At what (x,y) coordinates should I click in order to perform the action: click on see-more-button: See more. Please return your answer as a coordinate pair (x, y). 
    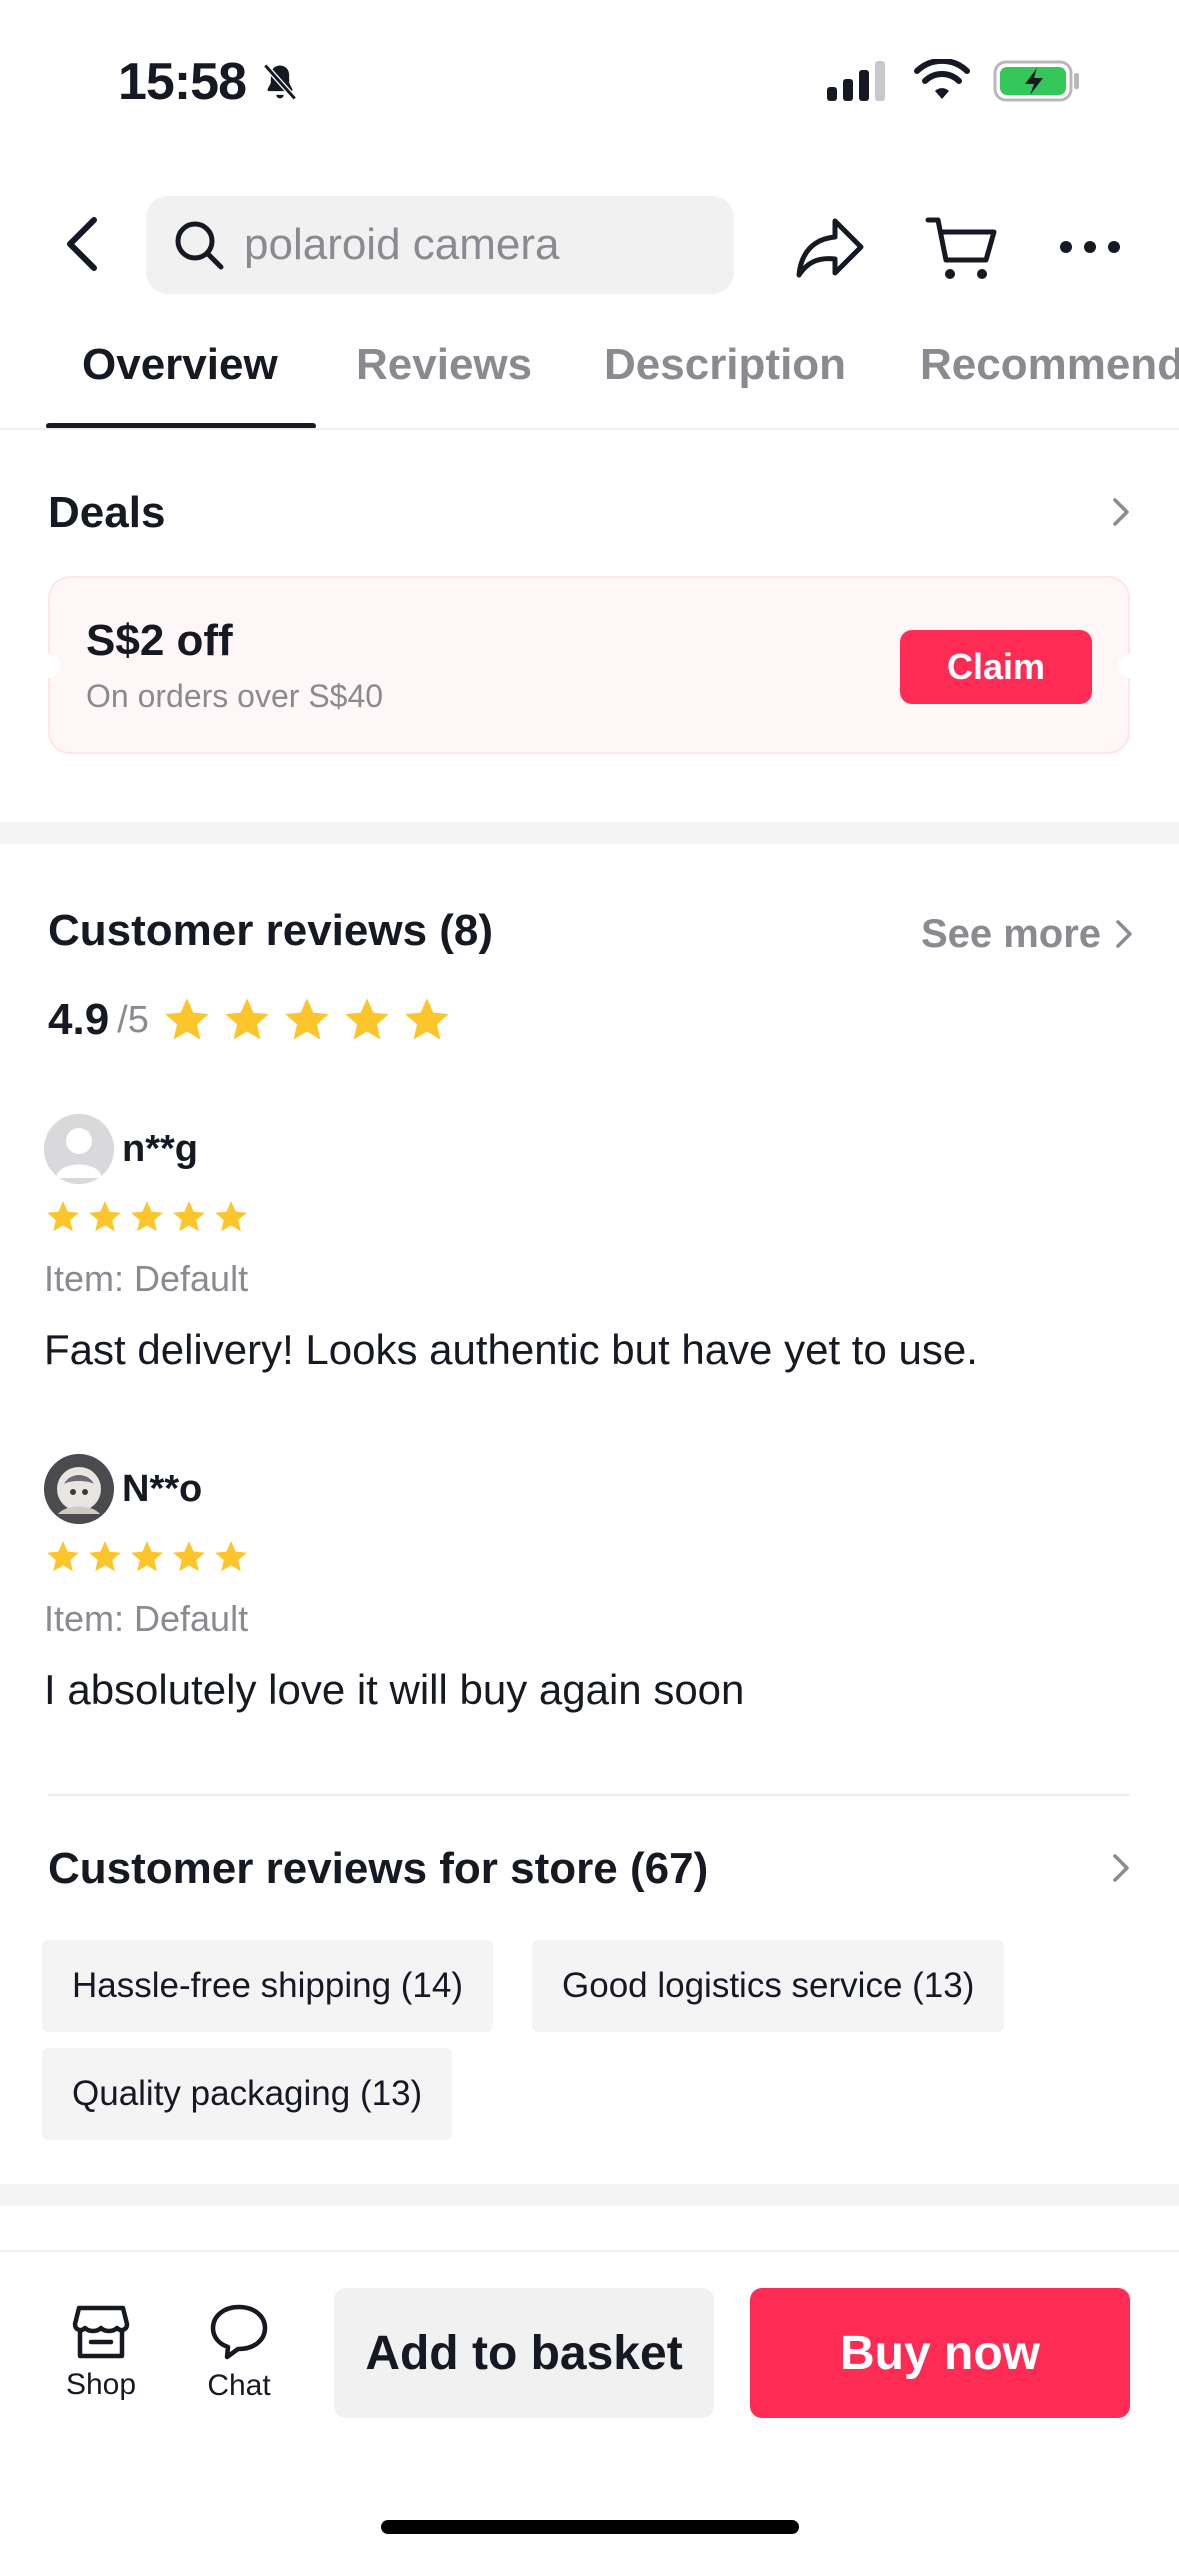
    Looking at the image, I should click on (1028, 934).